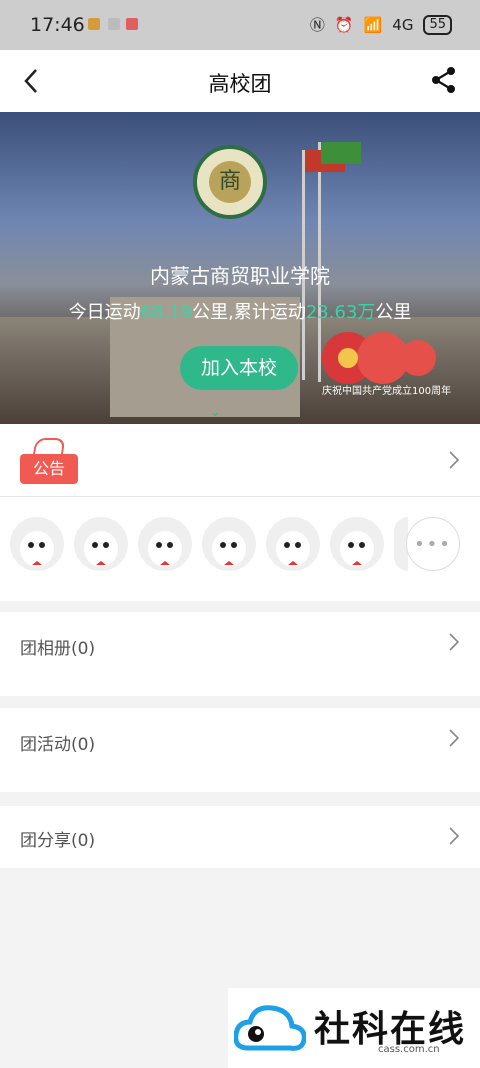  Describe the element at coordinates (433, 544) in the screenshot. I see `more-members-button: •••` at that location.